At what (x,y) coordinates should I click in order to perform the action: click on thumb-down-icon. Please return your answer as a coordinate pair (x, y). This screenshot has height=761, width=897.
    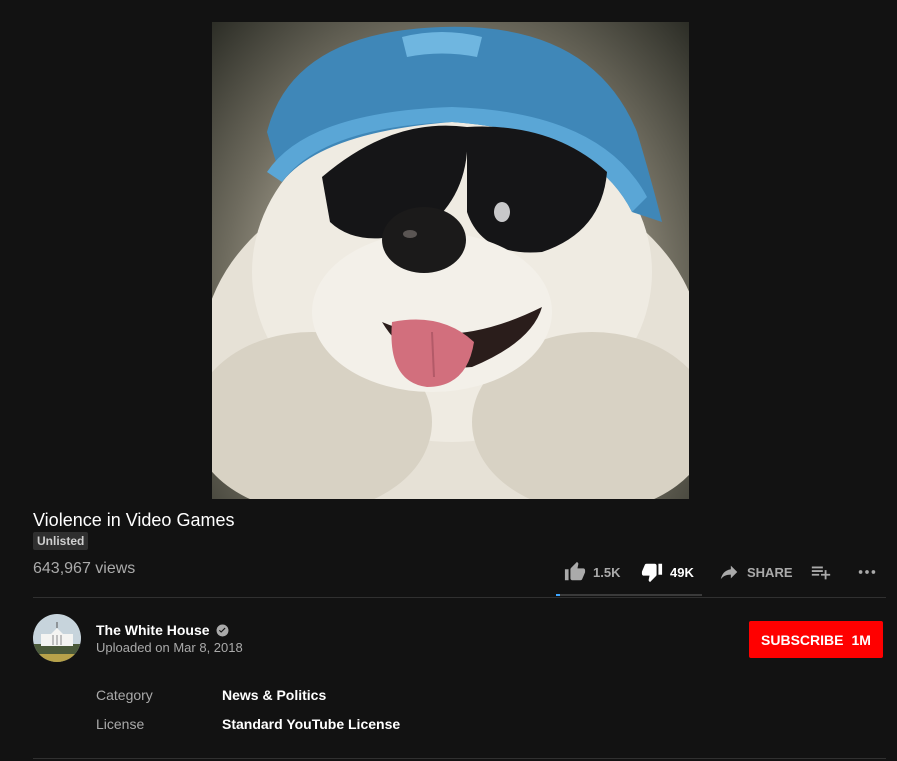
    Looking at the image, I should click on (652, 573).